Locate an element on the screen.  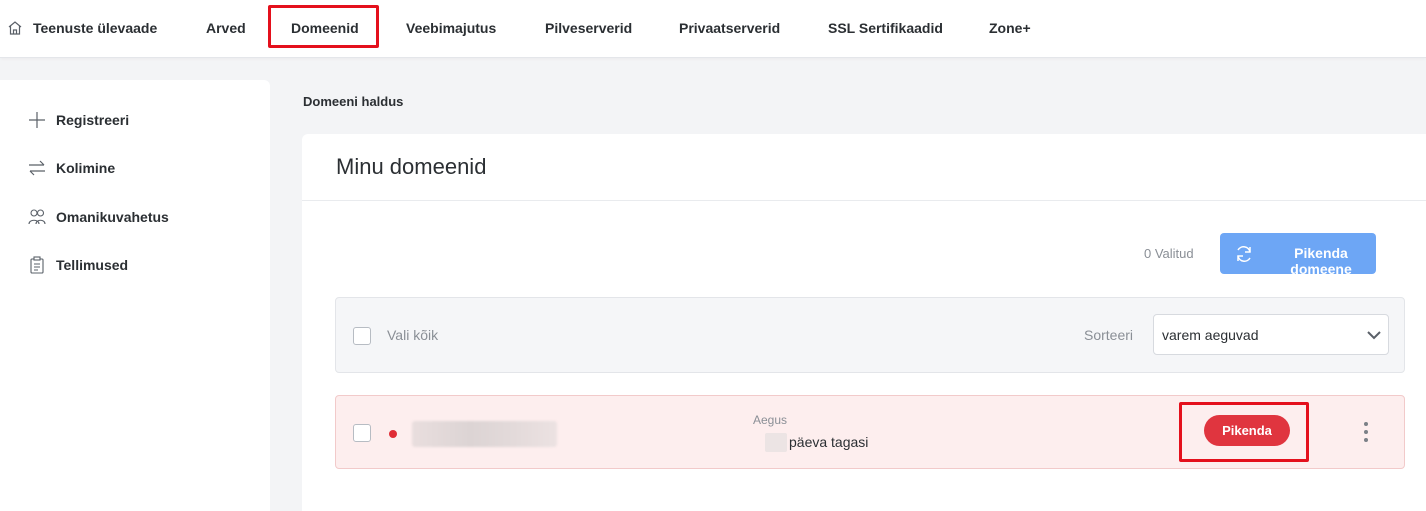
sort-select-value: varem aeguvad is located at coordinates (1210, 335).